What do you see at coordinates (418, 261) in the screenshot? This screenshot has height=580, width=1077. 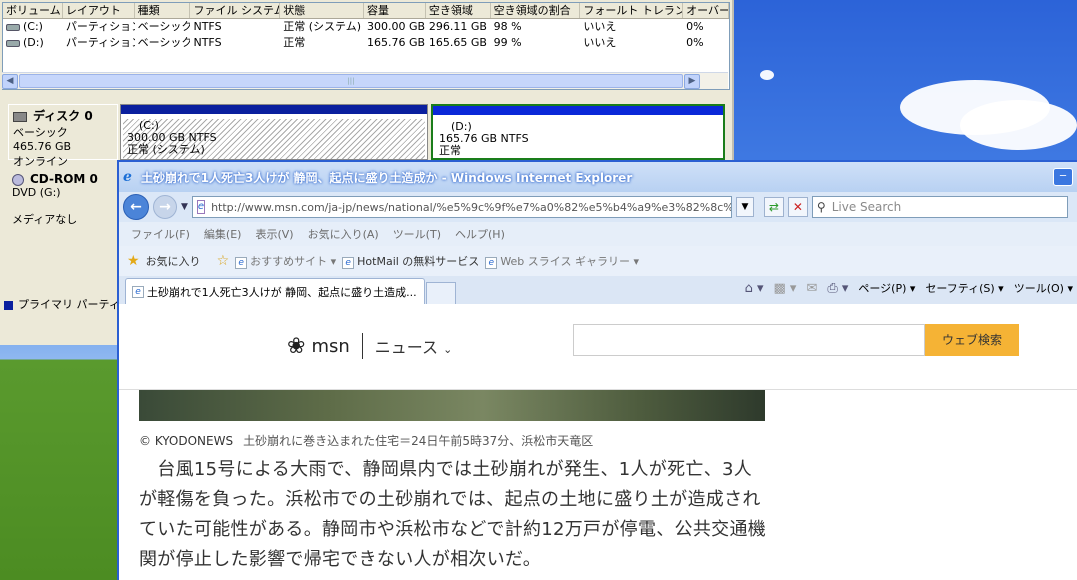 I see `fav-link-label: HotMail の無料サービス` at bounding box center [418, 261].